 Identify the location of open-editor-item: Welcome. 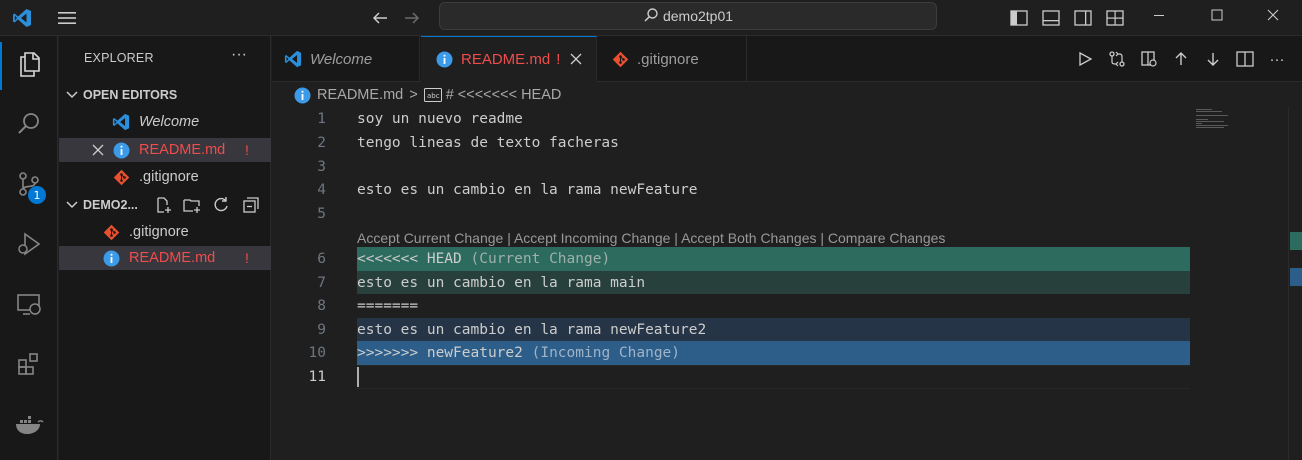
(165, 122).